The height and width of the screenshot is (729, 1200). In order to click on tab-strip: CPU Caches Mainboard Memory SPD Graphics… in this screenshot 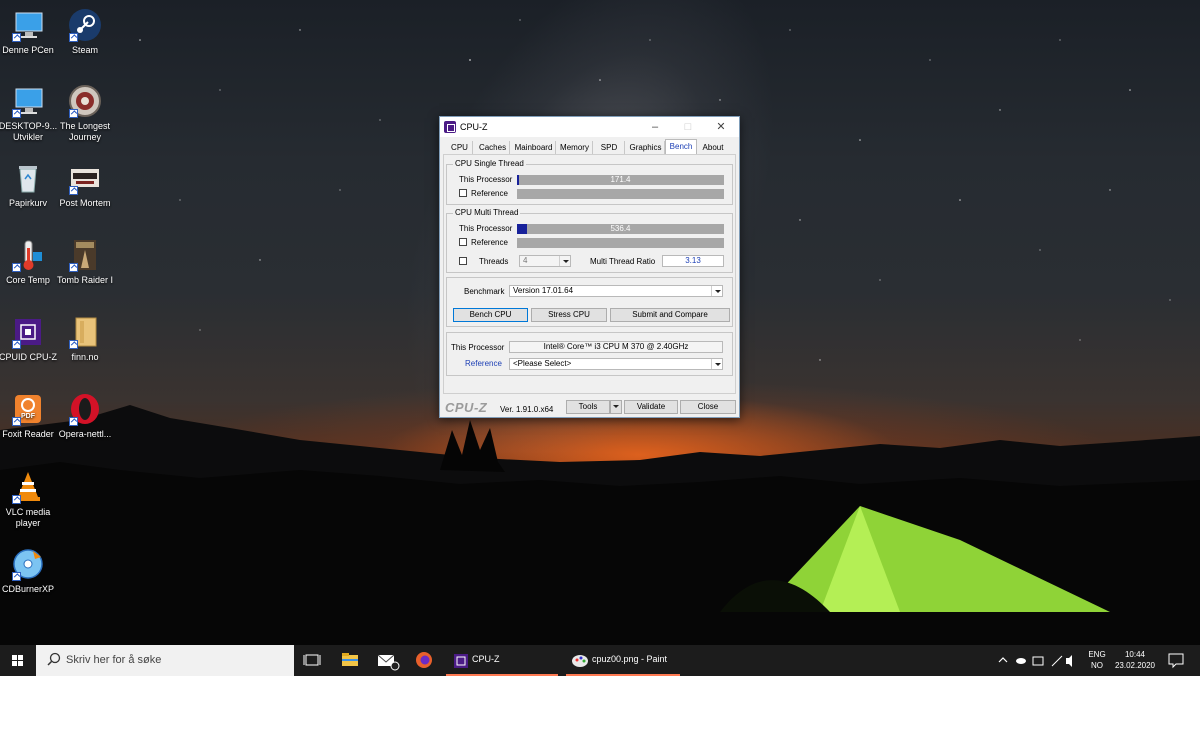, I will do `click(591, 146)`.